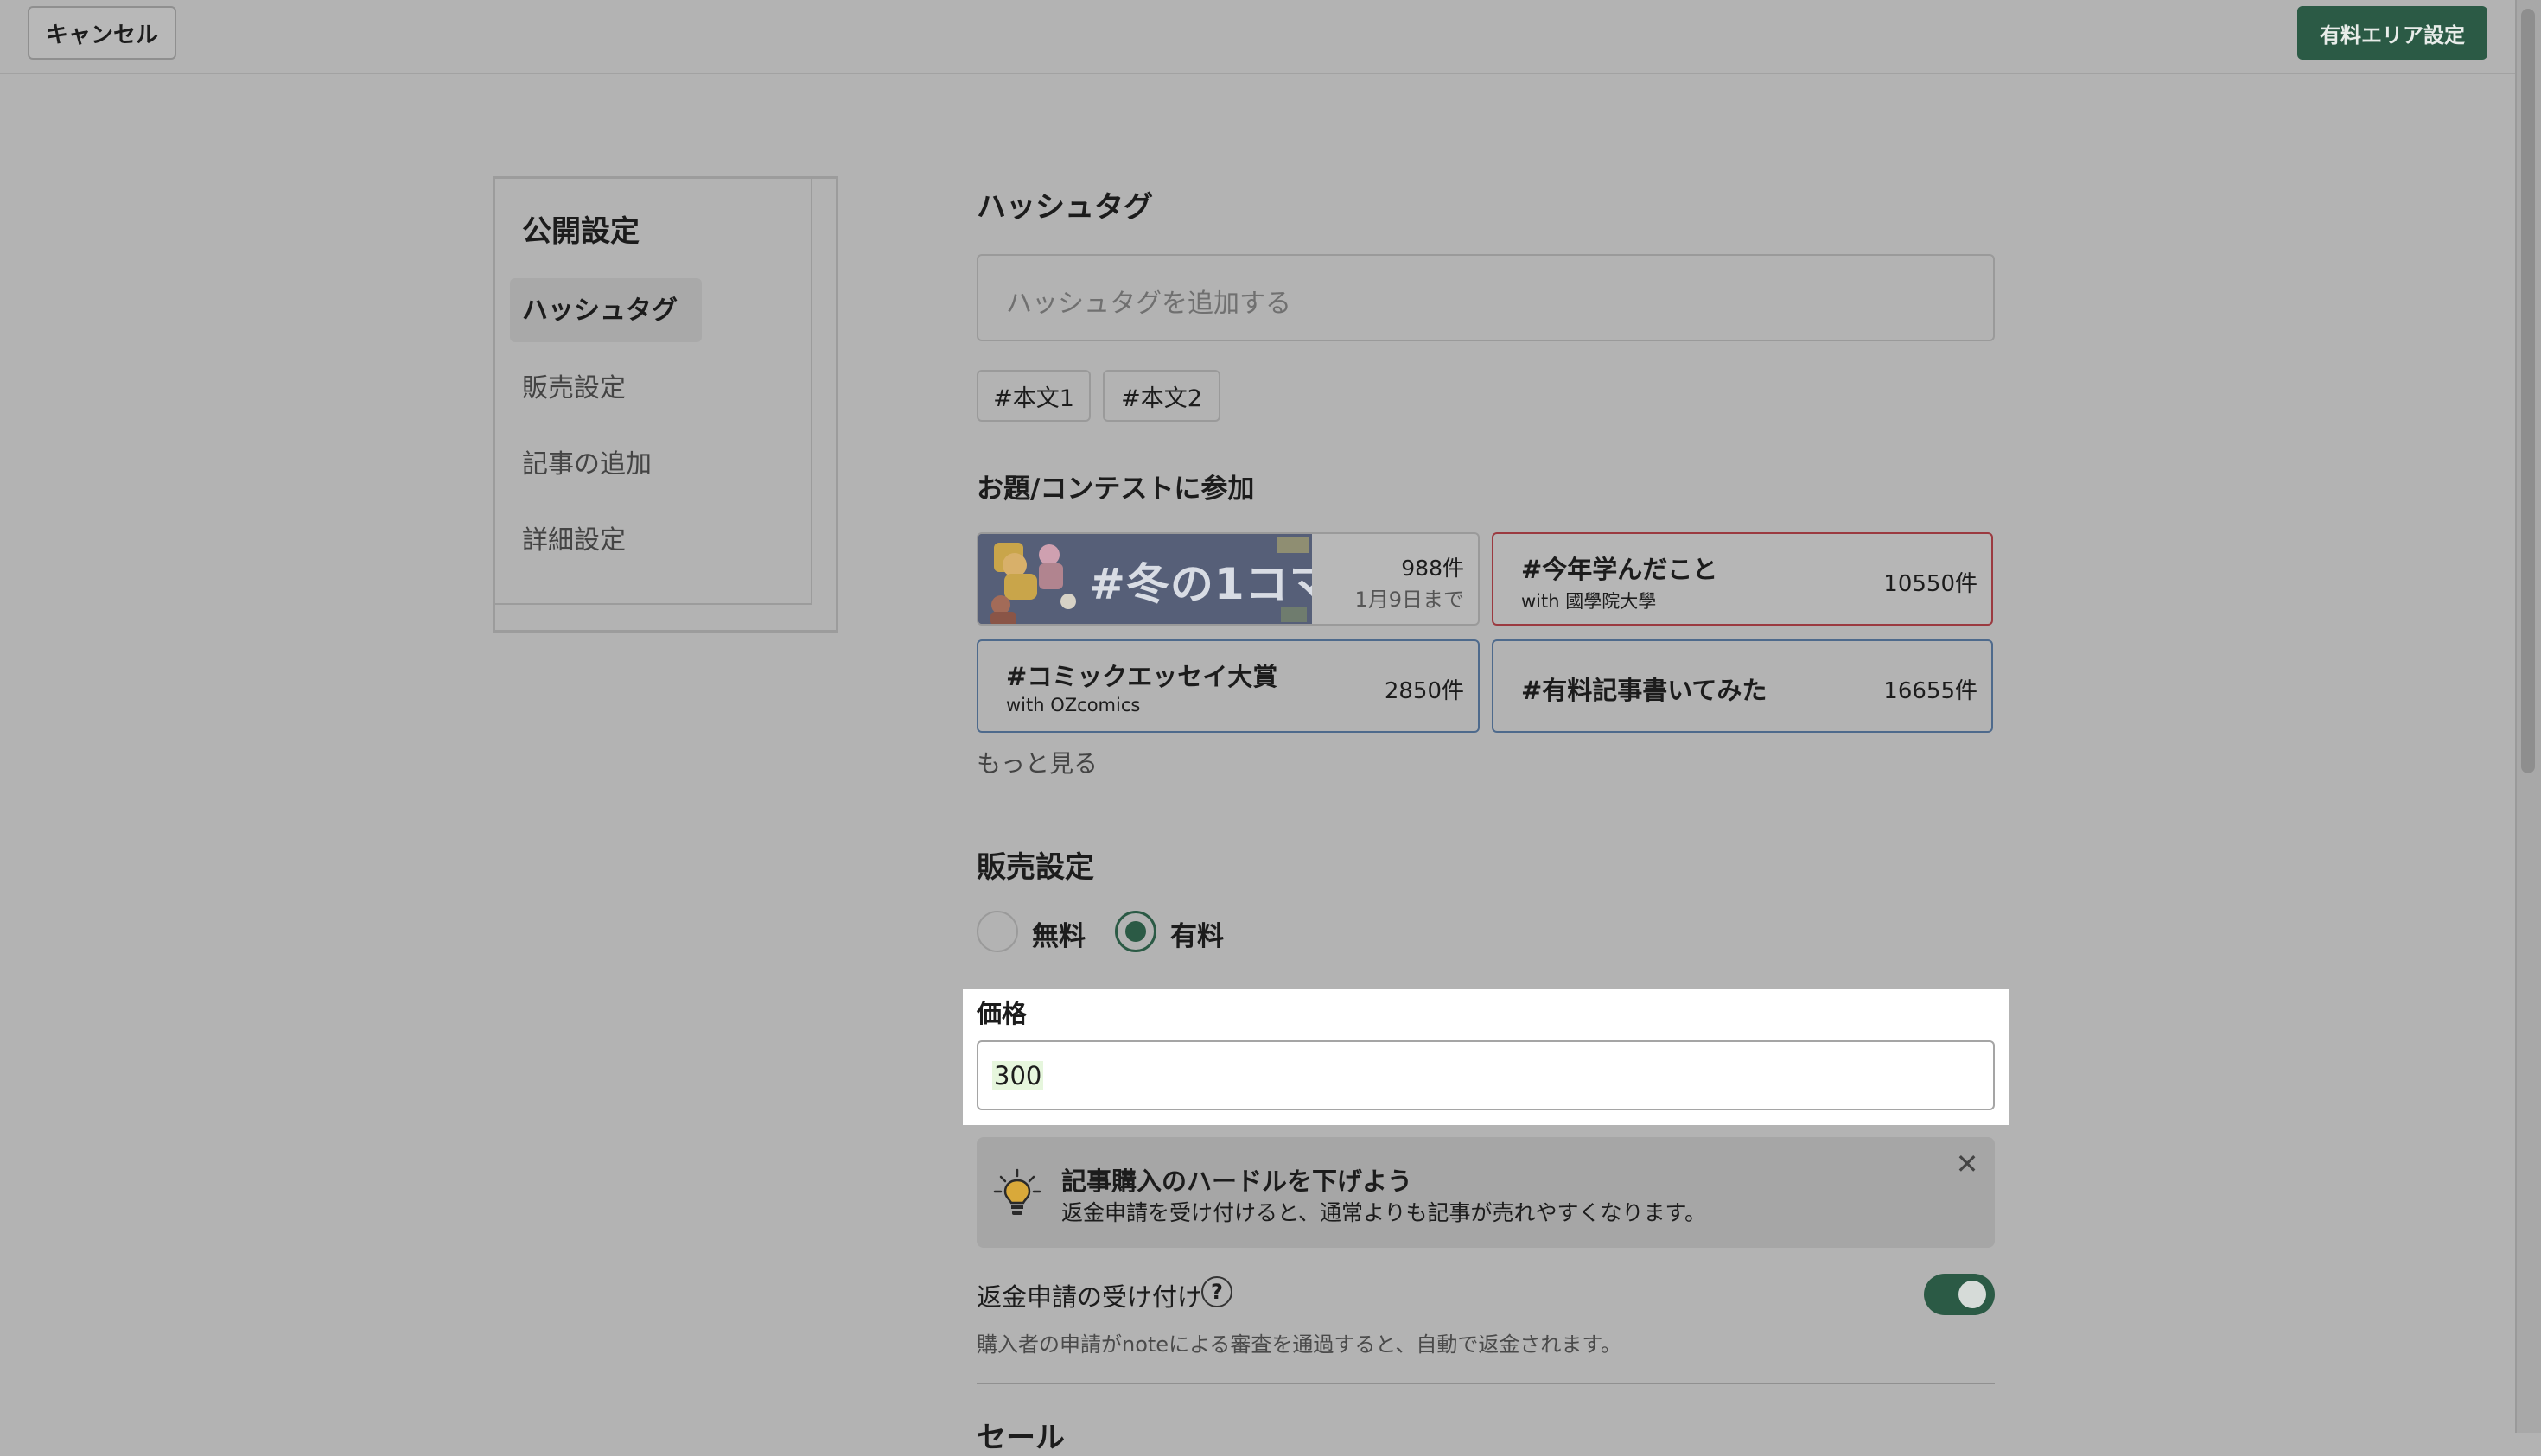  What do you see at coordinates (1432, 569) in the screenshot?
I see `contest-count: 988件` at bounding box center [1432, 569].